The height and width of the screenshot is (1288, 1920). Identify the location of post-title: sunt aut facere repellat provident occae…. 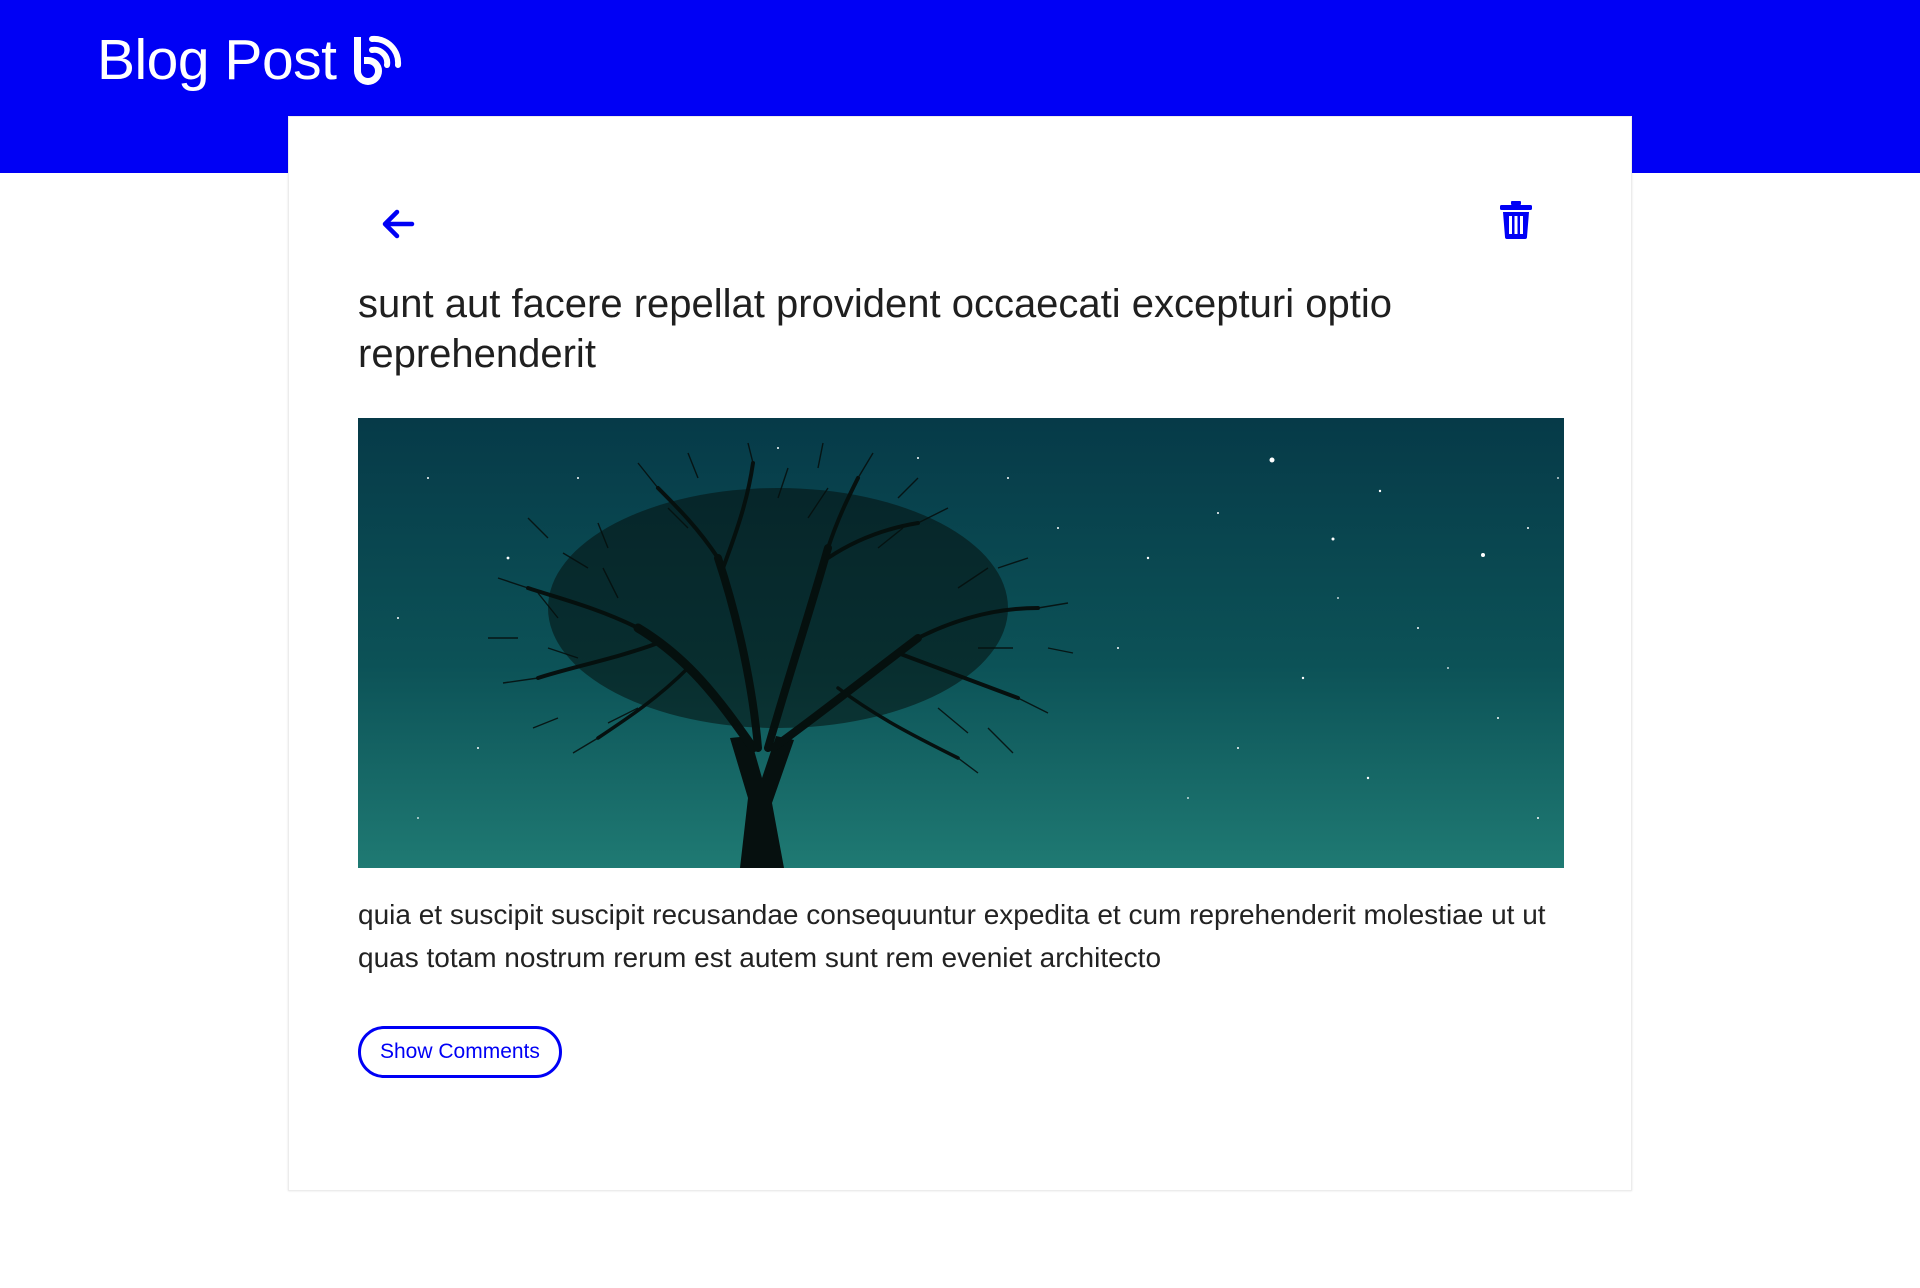
(875, 329).